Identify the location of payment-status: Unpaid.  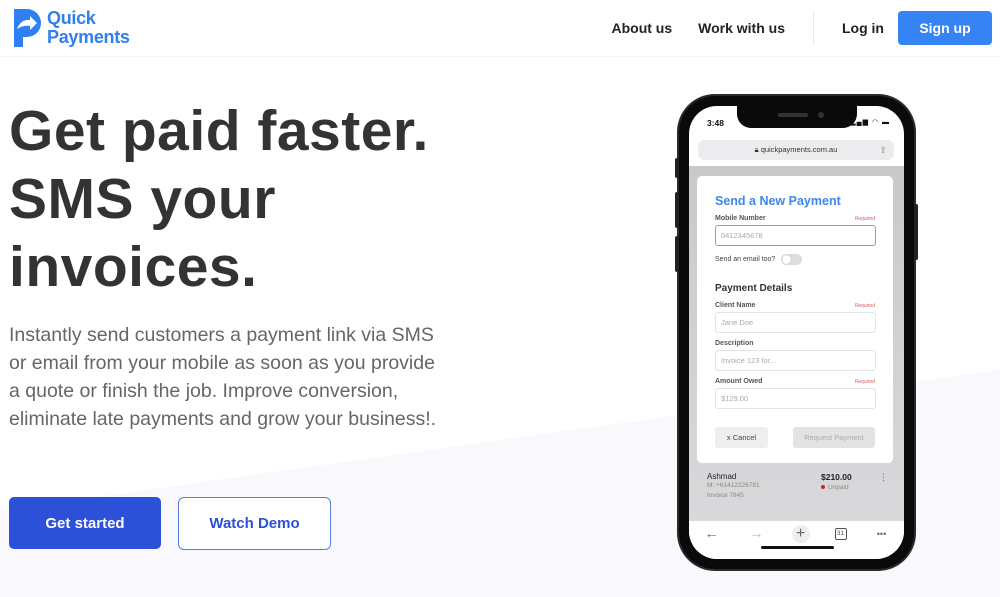
(835, 487).